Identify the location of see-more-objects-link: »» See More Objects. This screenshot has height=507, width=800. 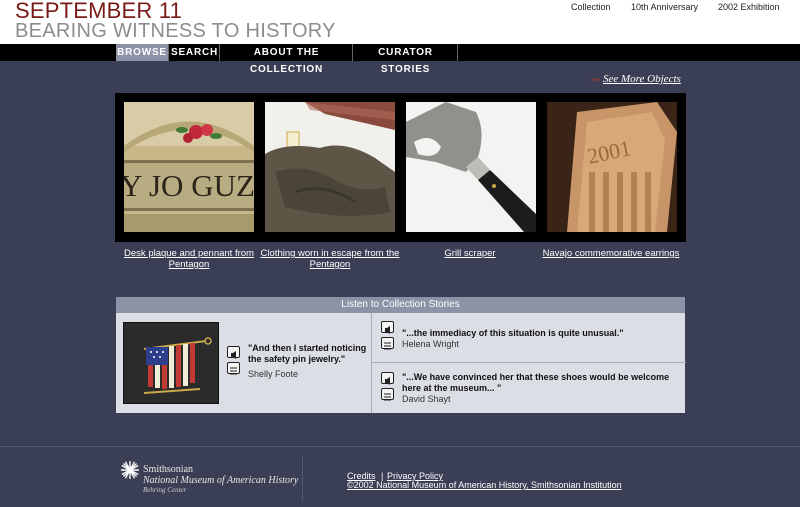
(636, 79).